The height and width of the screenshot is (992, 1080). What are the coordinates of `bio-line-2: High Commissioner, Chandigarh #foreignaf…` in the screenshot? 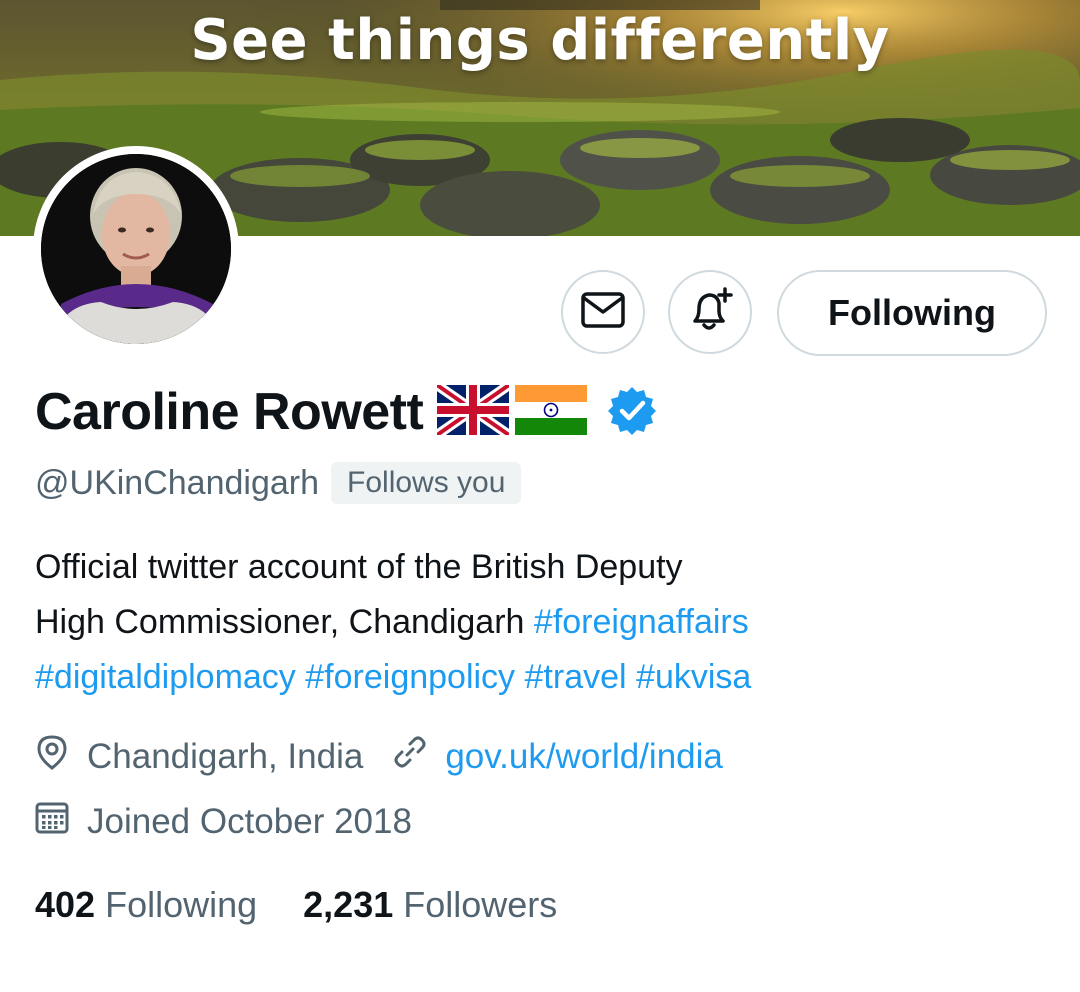 It's located at (535, 622).